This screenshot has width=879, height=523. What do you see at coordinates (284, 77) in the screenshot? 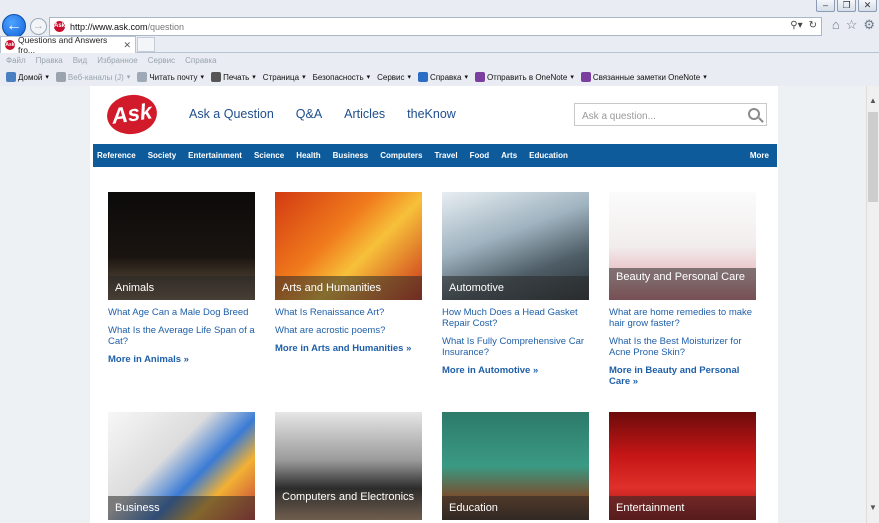
I see `command-item: Страница ▾` at bounding box center [284, 77].